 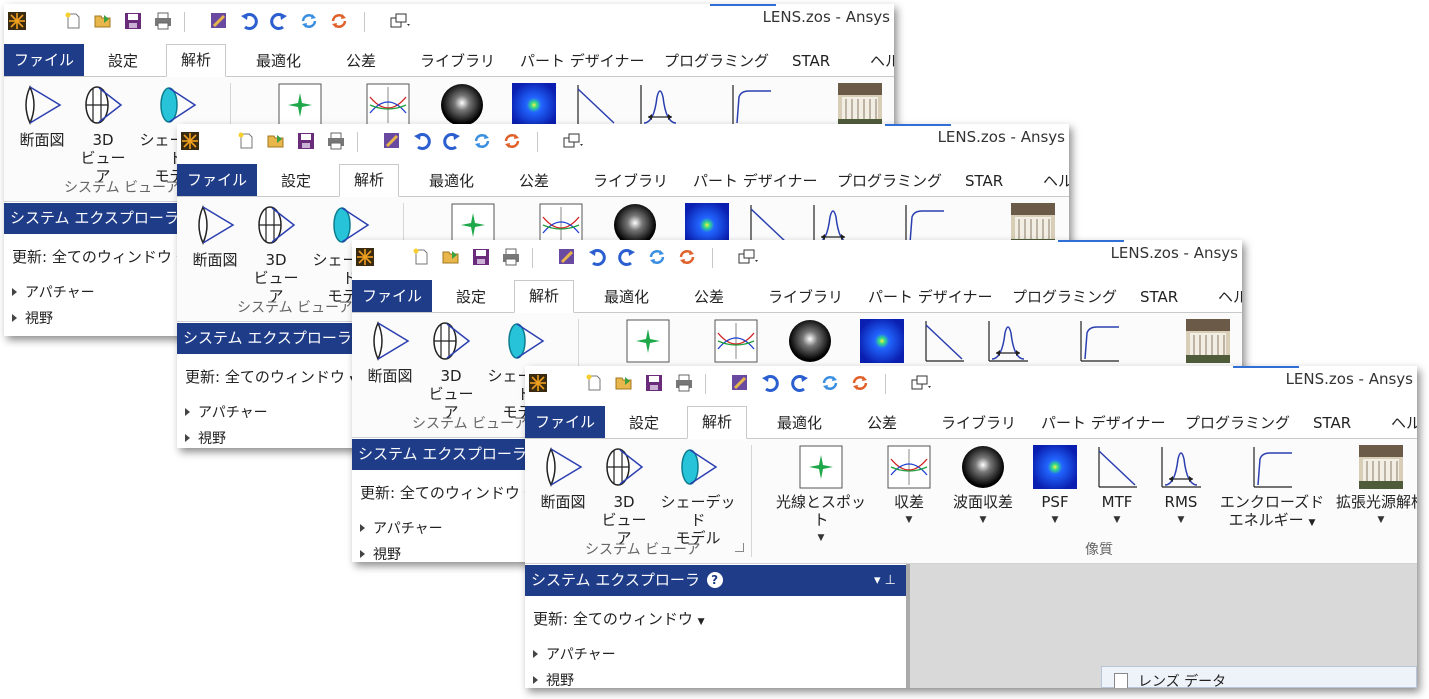 I want to click on shaded-model-button: シェーデッド モデル, so click(x=698, y=496).